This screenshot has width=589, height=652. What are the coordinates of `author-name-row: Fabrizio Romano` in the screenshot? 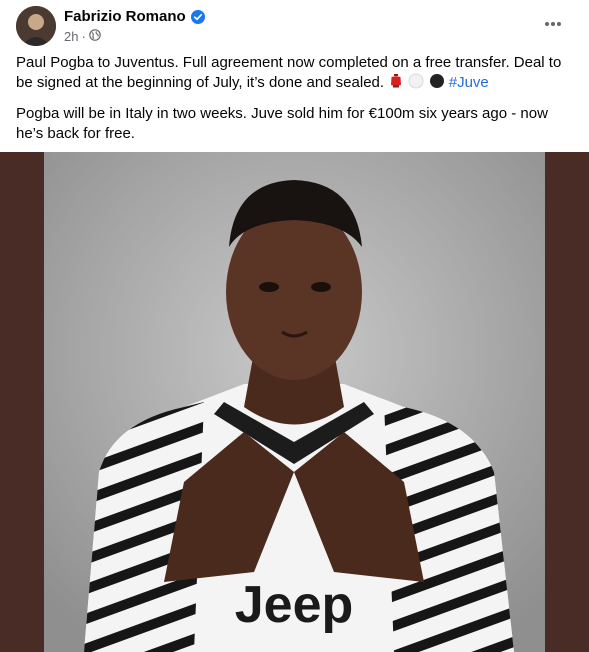 It's located at (134, 16).